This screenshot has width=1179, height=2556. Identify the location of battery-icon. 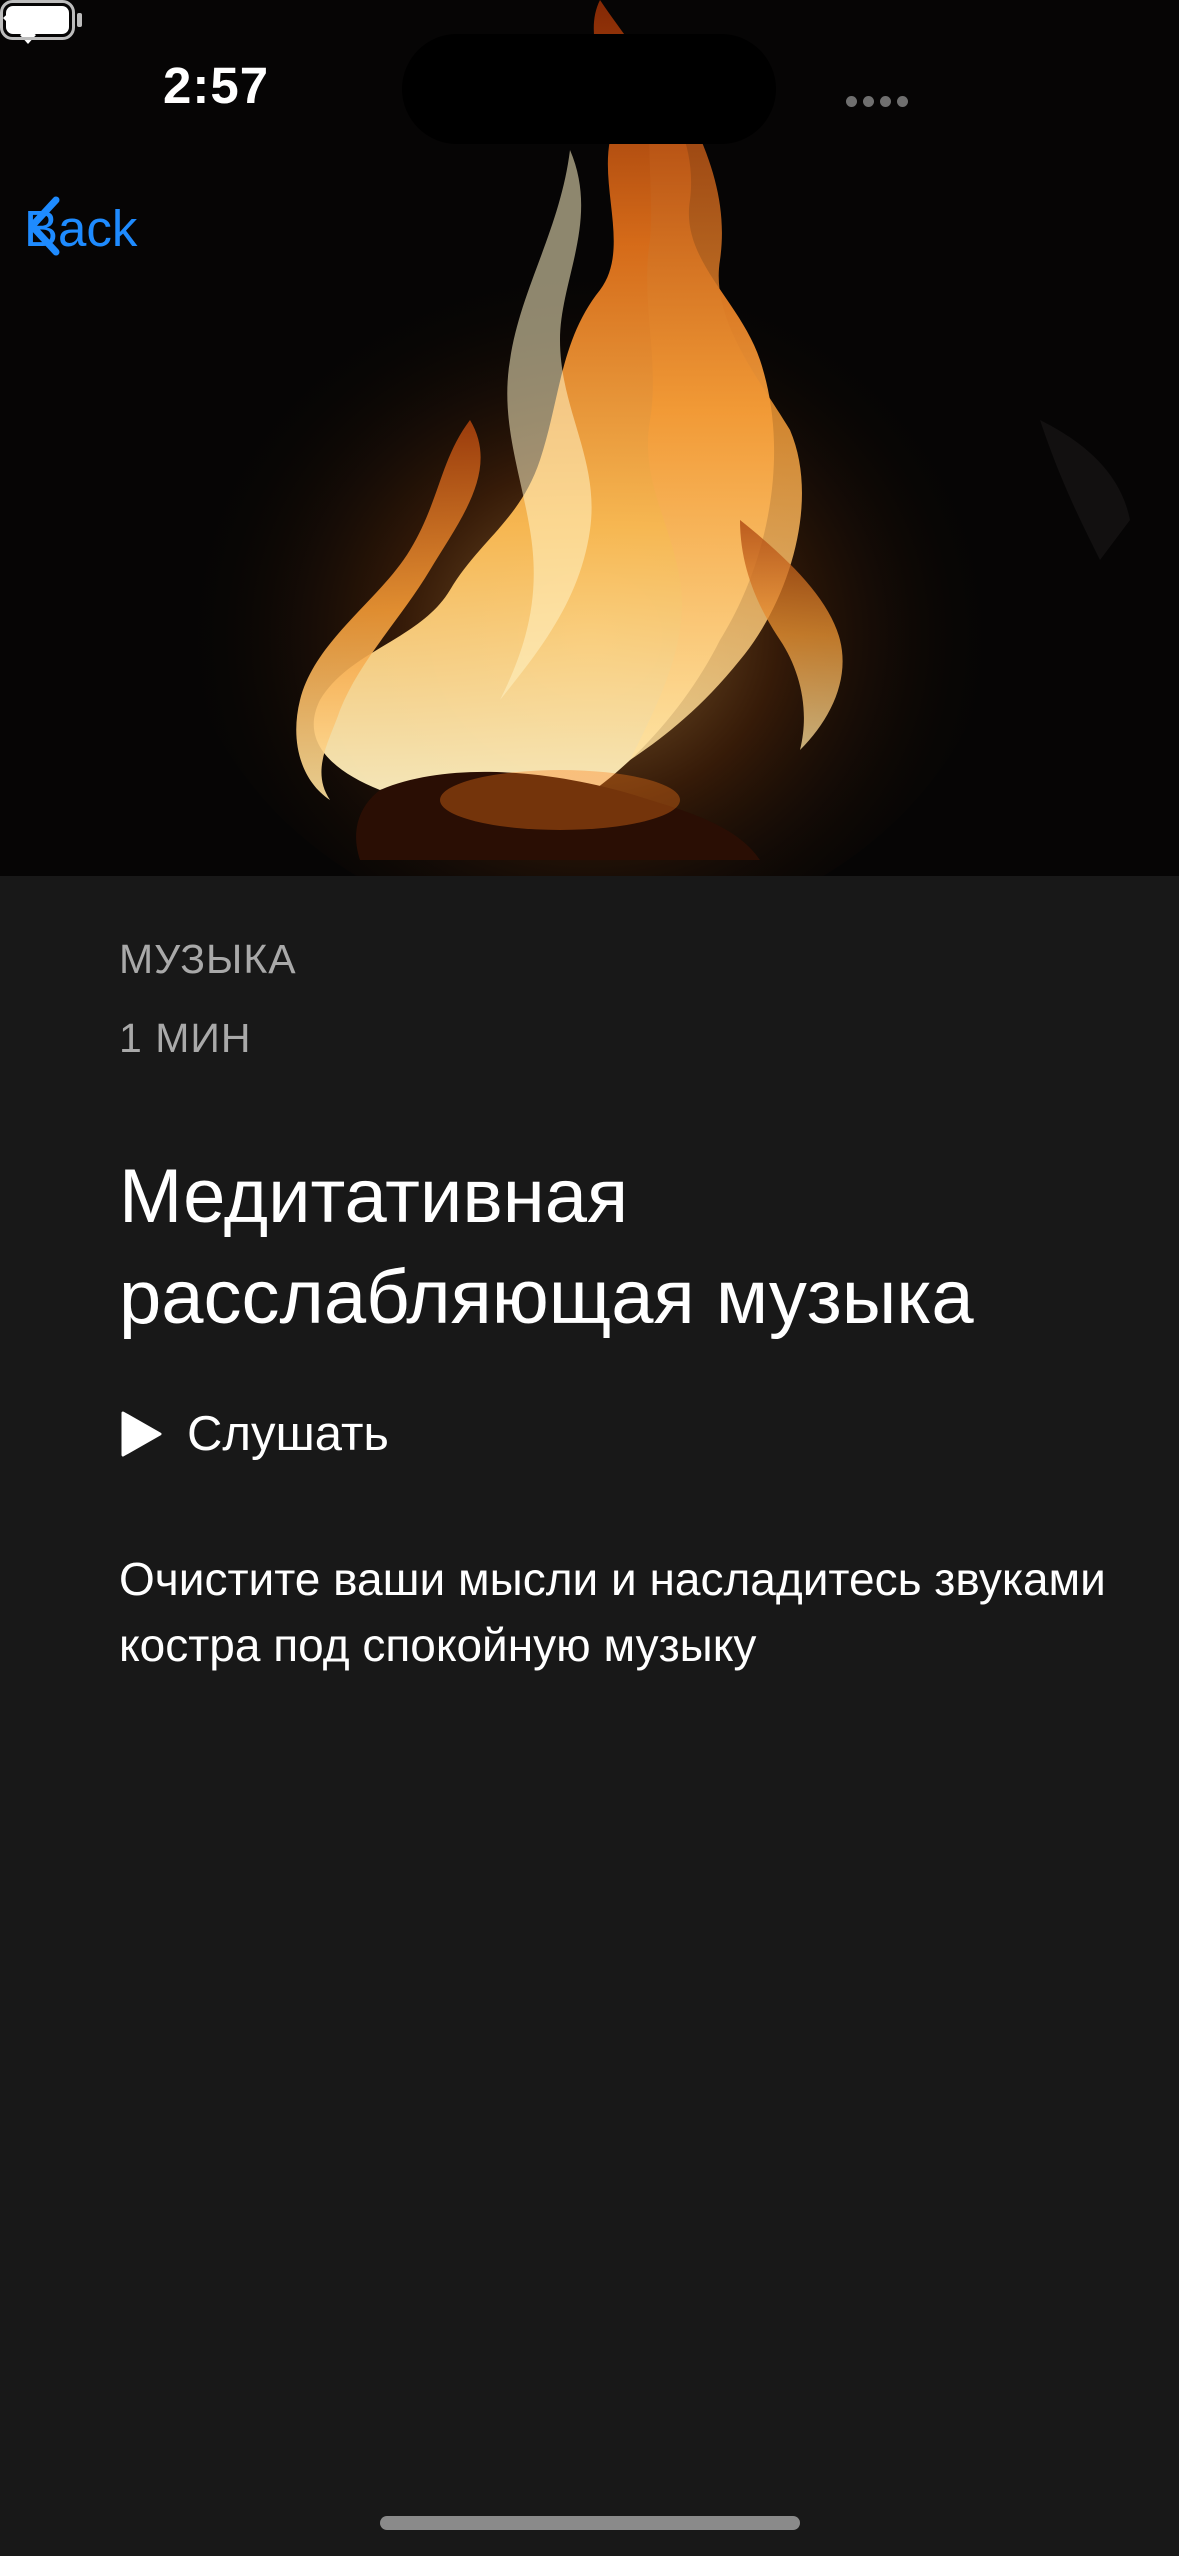
(41, 20).